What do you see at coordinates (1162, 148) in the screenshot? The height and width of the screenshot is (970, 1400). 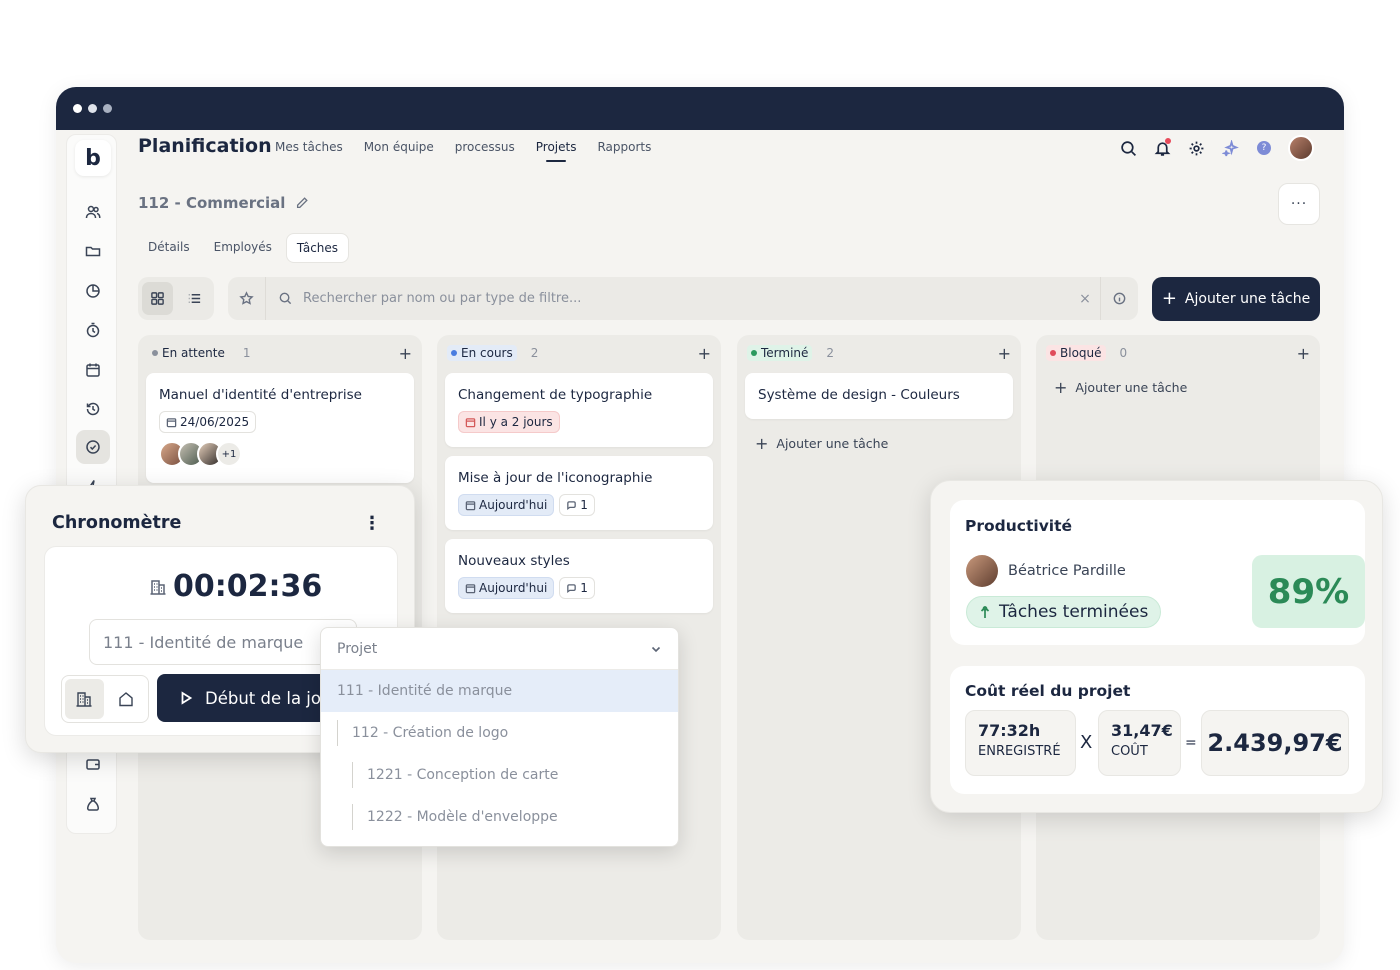 I see `bell-icon` at bounding box center [1162, 148].